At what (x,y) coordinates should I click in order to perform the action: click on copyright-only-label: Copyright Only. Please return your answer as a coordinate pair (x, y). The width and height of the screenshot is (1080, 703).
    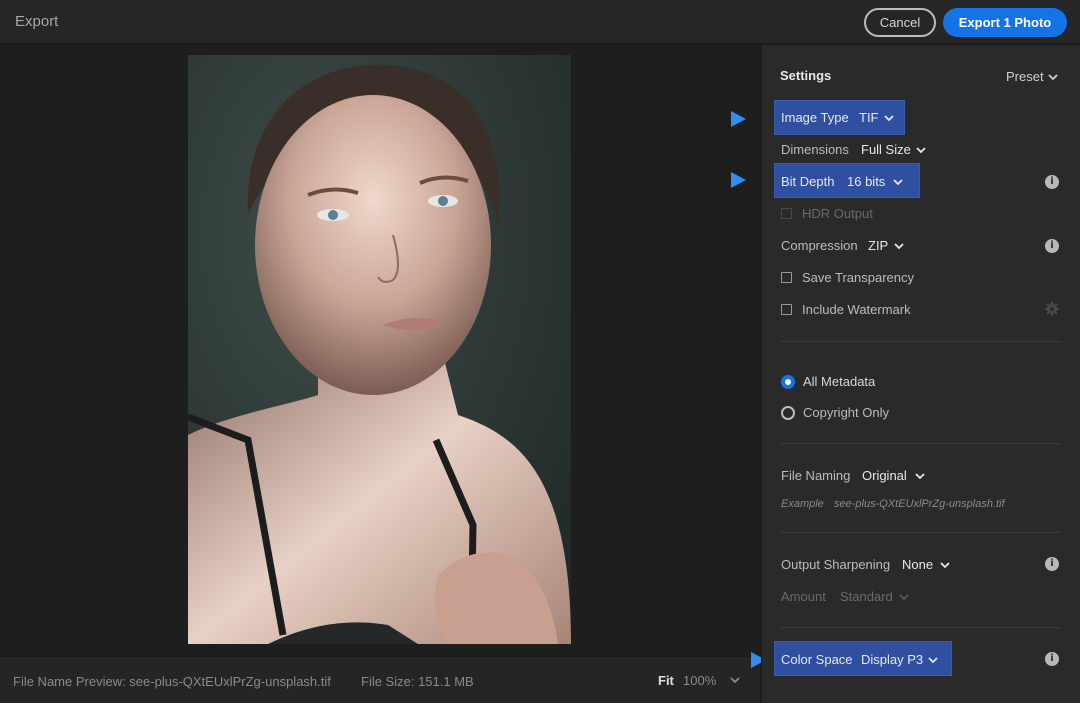
    Looking at the image, I should click on (846, 412).